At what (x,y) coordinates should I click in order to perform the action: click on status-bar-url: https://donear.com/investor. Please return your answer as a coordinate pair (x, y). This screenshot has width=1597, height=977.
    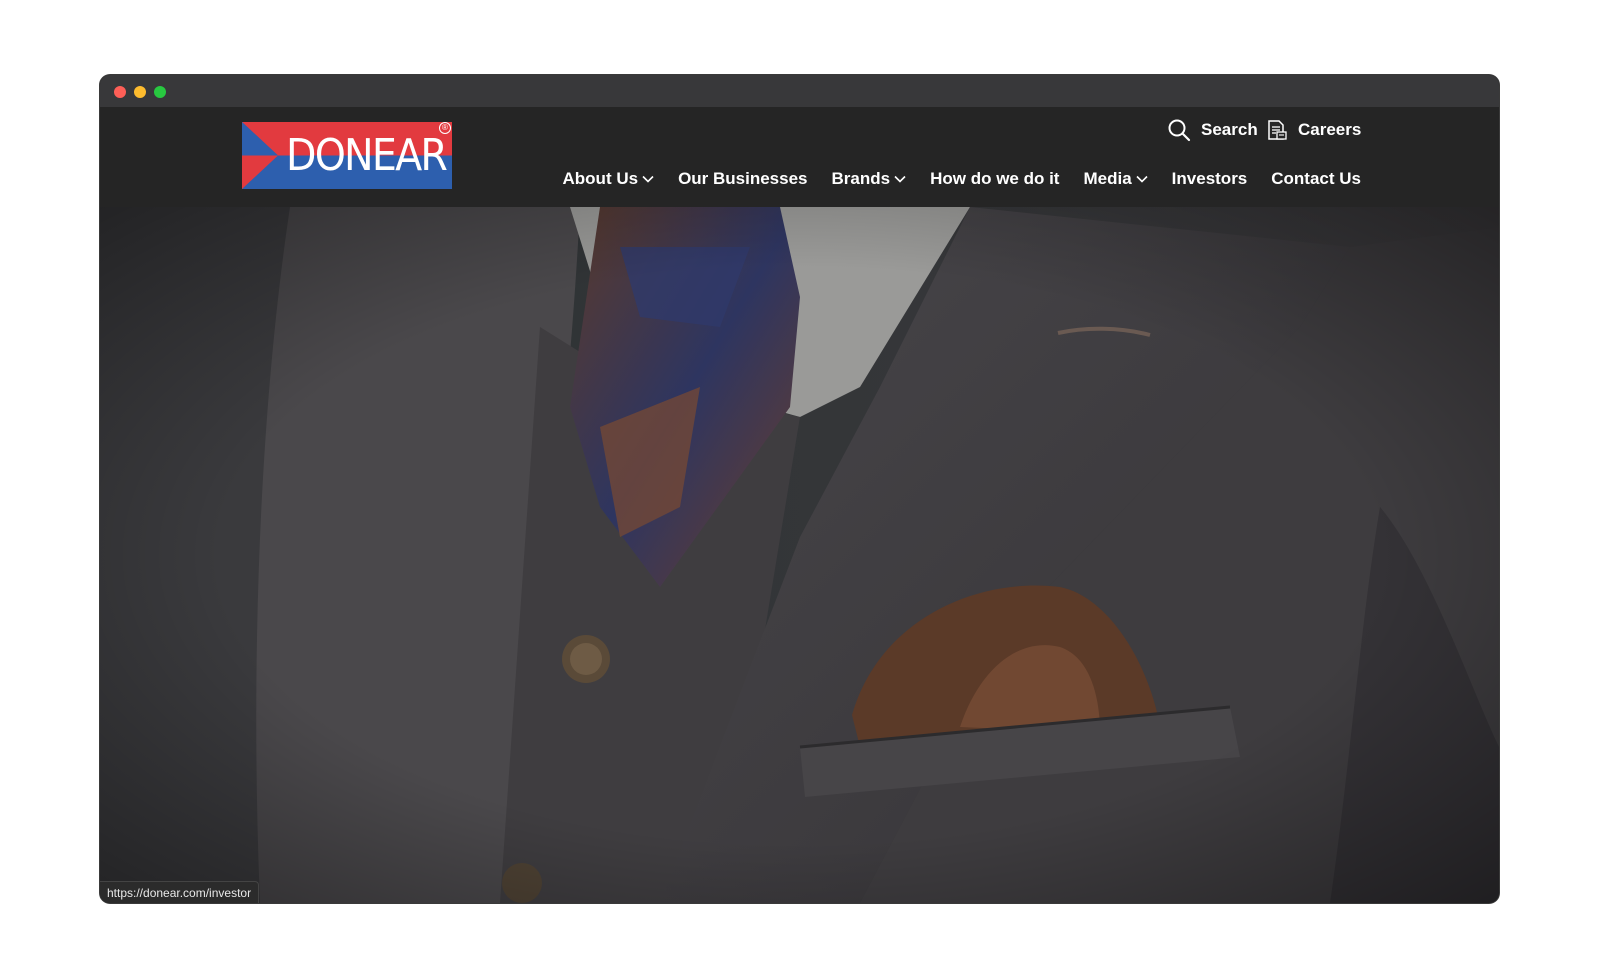
    Looking at the image, I should click on (180, 892).